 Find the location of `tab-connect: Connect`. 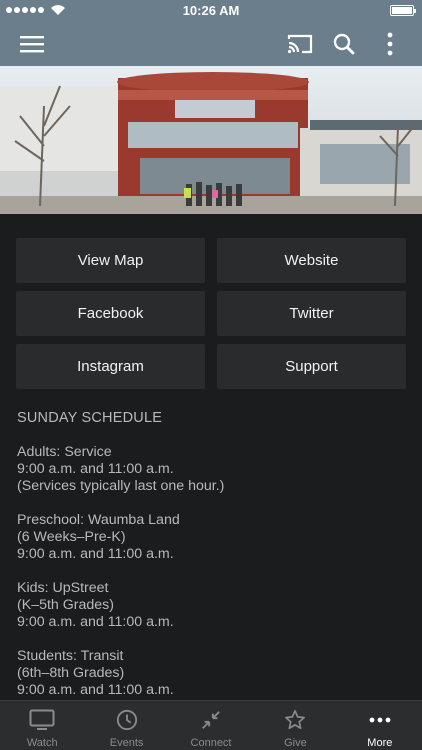

tab-connect: Connect is located at coordinates (211, 725).